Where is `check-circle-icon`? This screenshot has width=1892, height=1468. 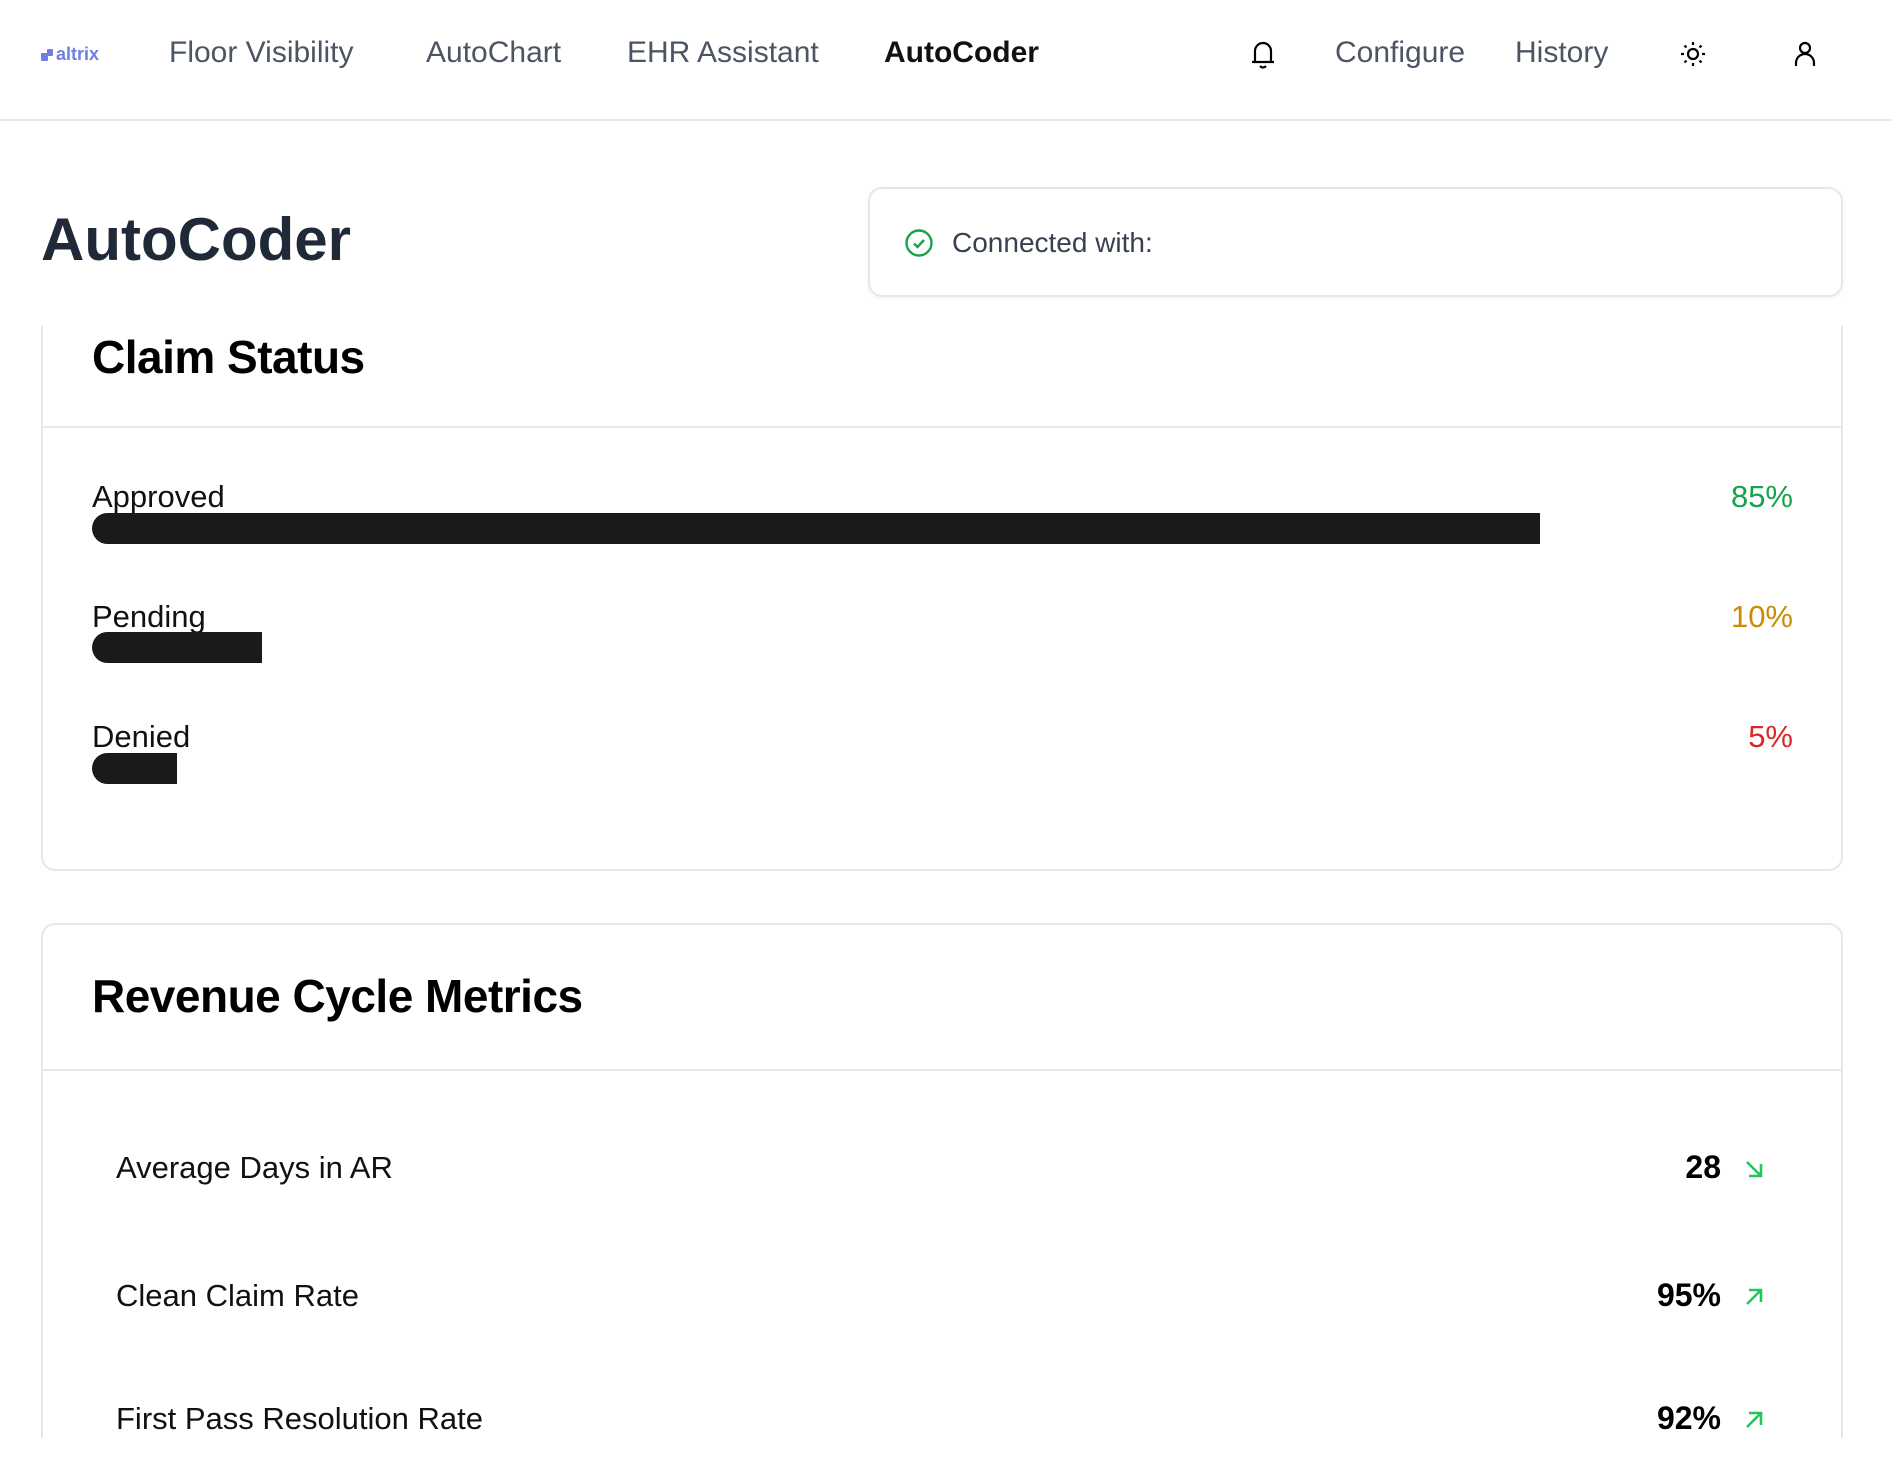
check-circle-icon is located at coordinates (919, 243).